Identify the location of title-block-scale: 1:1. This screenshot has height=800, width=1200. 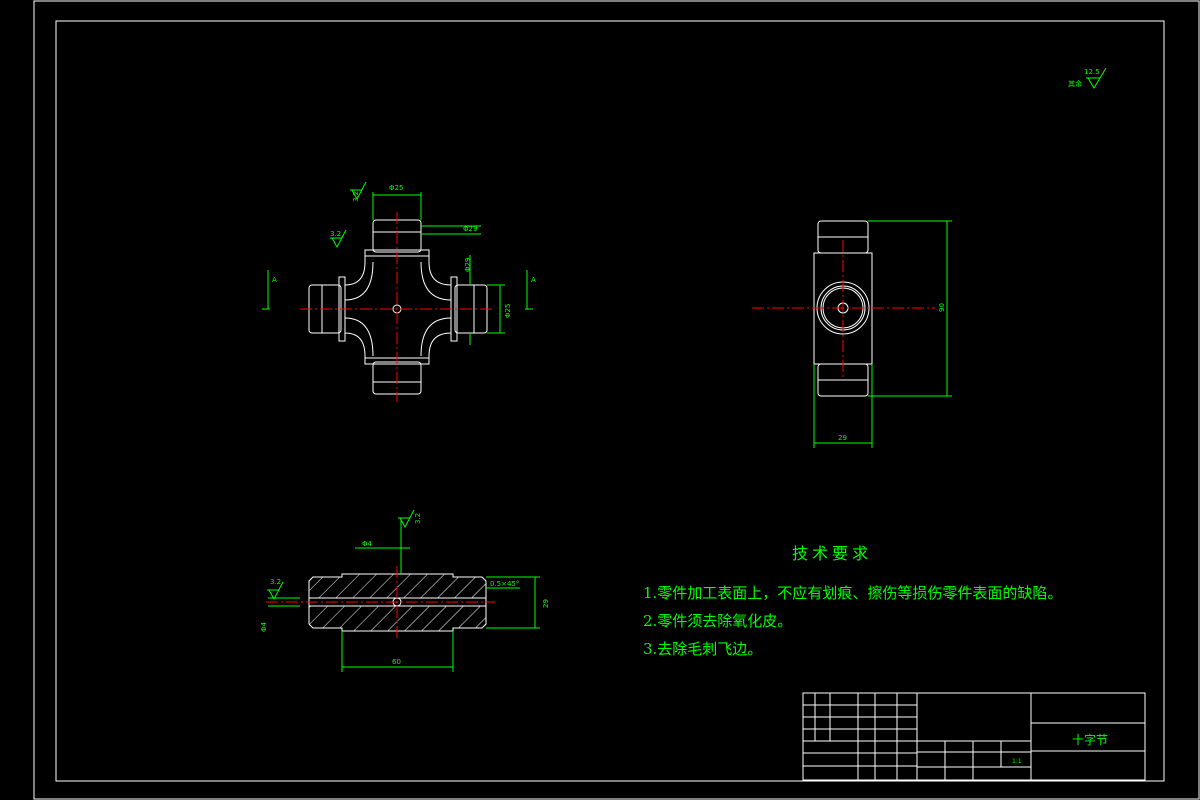
(1017, 761).